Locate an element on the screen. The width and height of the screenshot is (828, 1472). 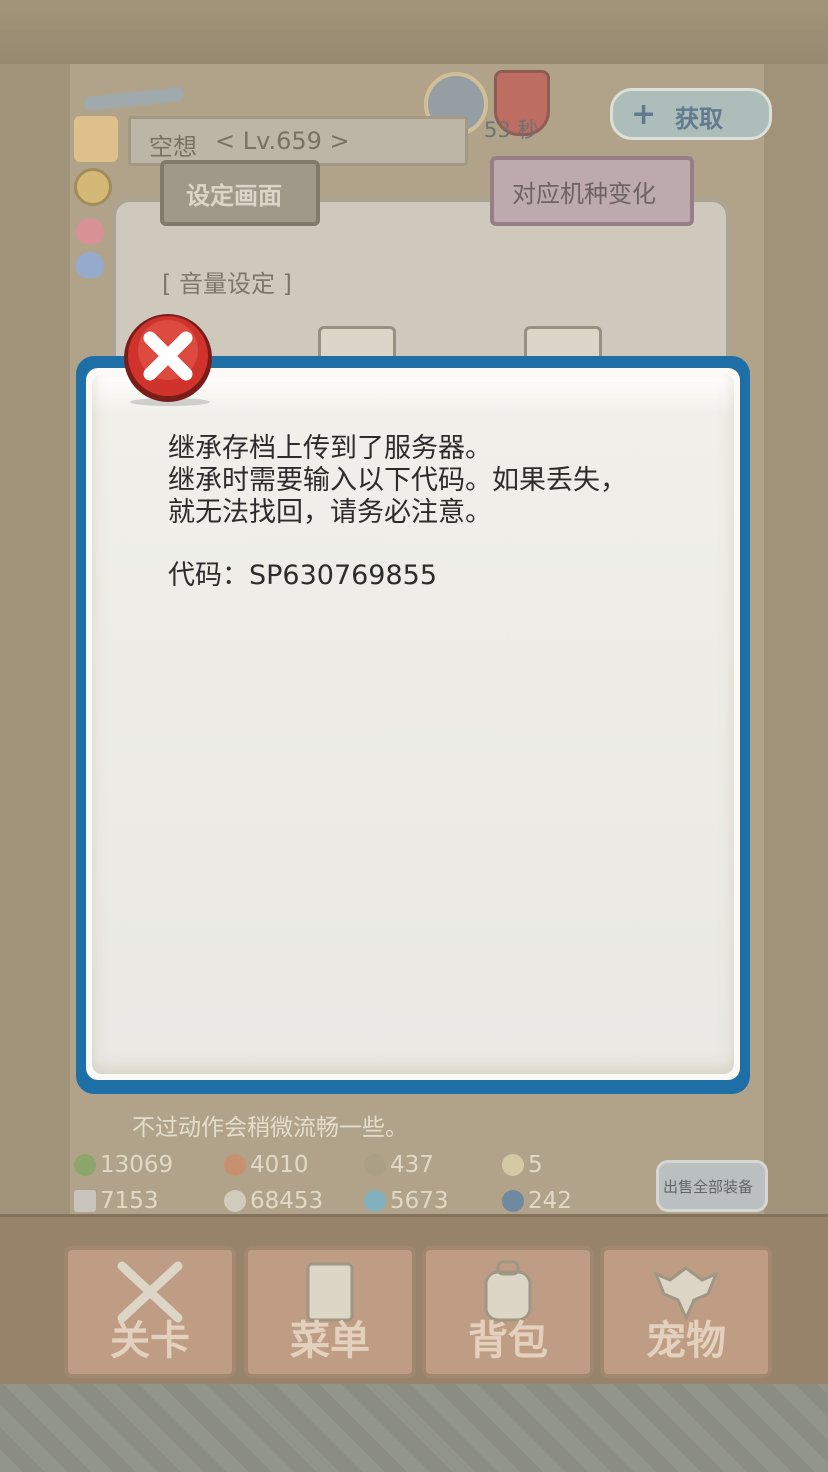
dialog-code-text: 代码：SP630769855 is located at coordinates (303, 575).